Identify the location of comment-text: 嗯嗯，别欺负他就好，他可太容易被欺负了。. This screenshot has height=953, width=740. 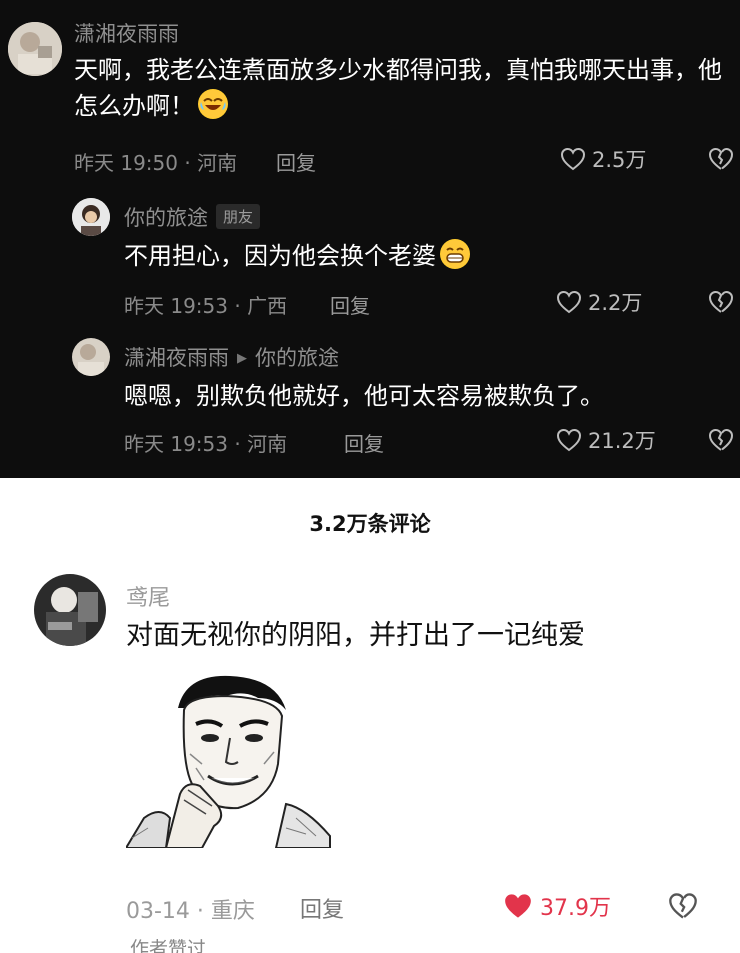
(364, 396).